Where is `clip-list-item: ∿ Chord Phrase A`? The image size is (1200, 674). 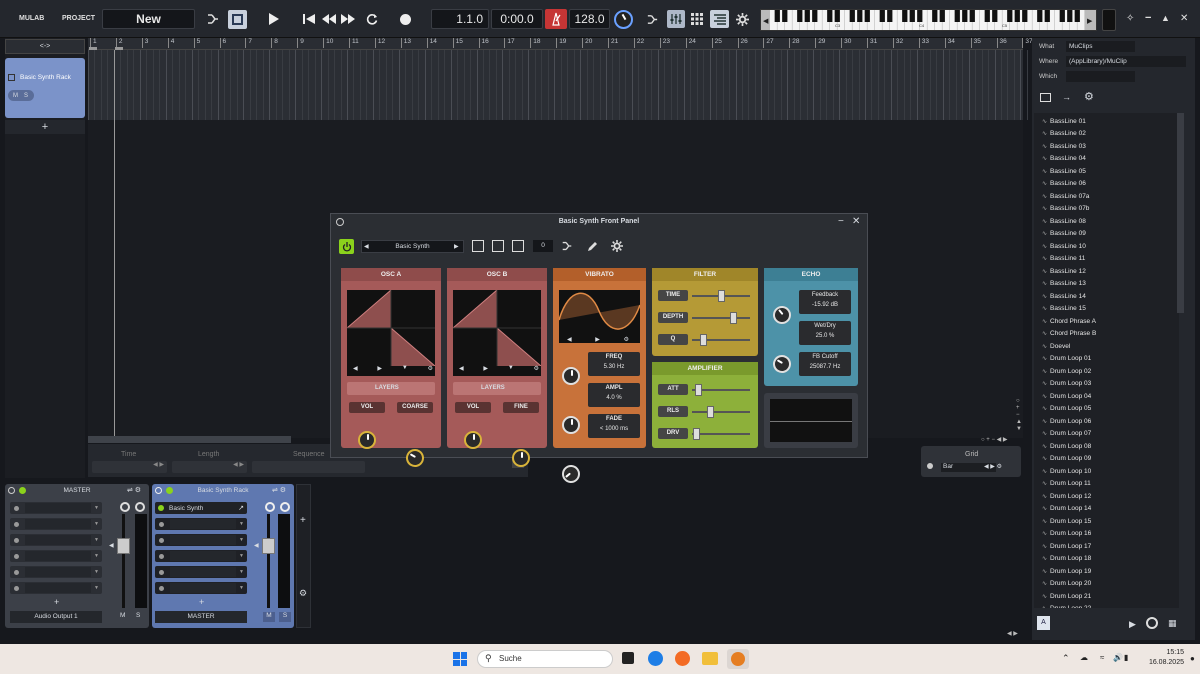 clip-list-item: ∿ Chord Phrase A is located at coordinates (1106, 321).